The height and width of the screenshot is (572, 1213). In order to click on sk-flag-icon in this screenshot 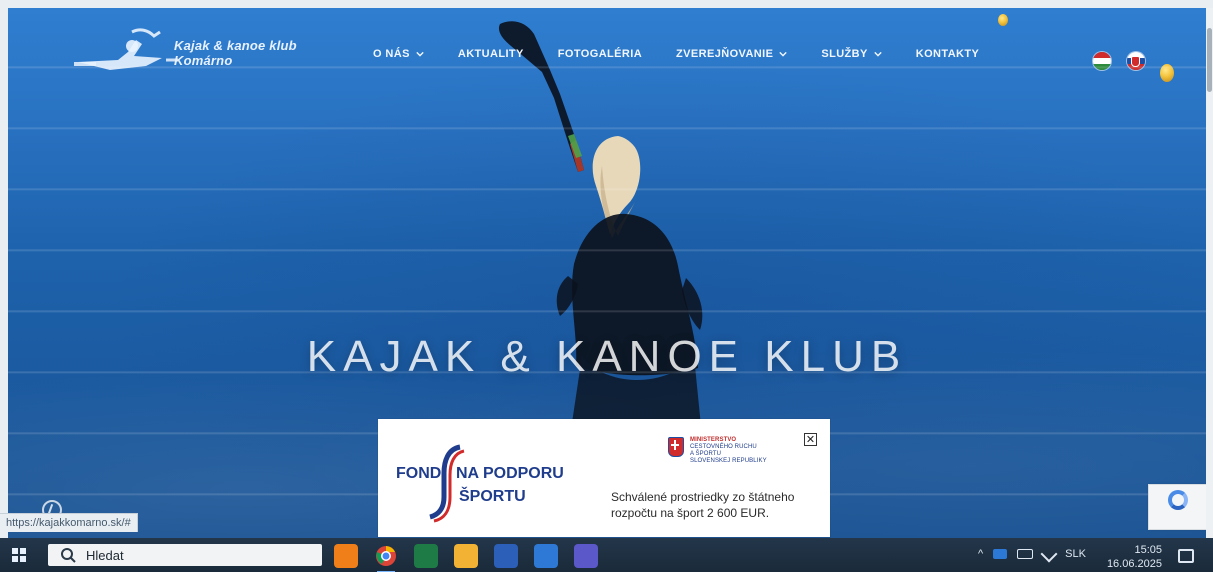, I will do `click(1136, 61)`.